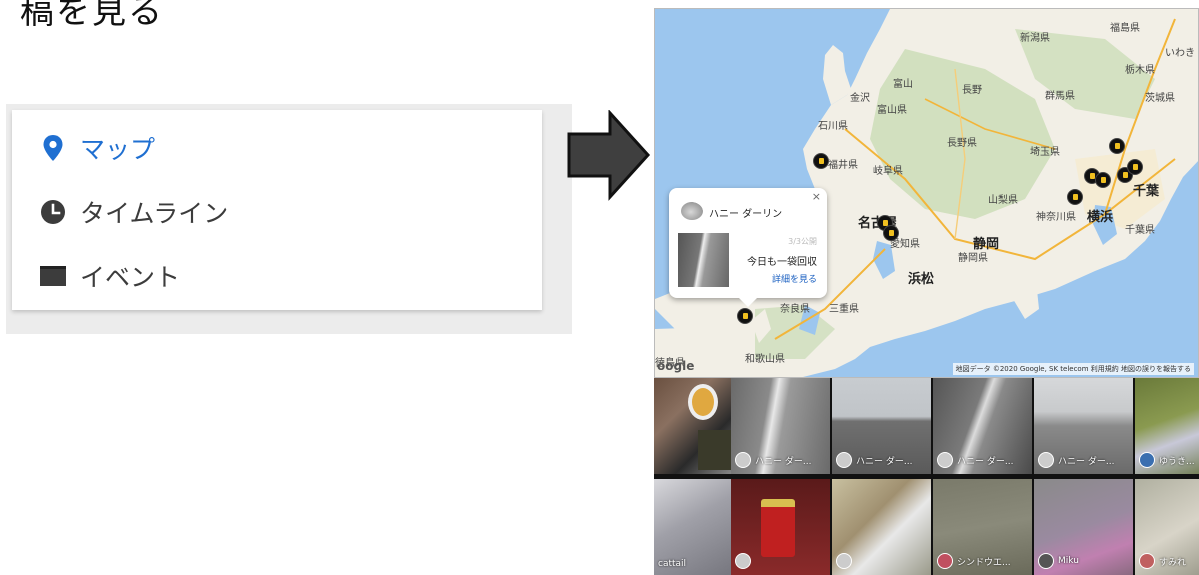  Describe the element at coordinates (1035, 38) in the screenshot. I see `map-label: 新潟県` at that location.